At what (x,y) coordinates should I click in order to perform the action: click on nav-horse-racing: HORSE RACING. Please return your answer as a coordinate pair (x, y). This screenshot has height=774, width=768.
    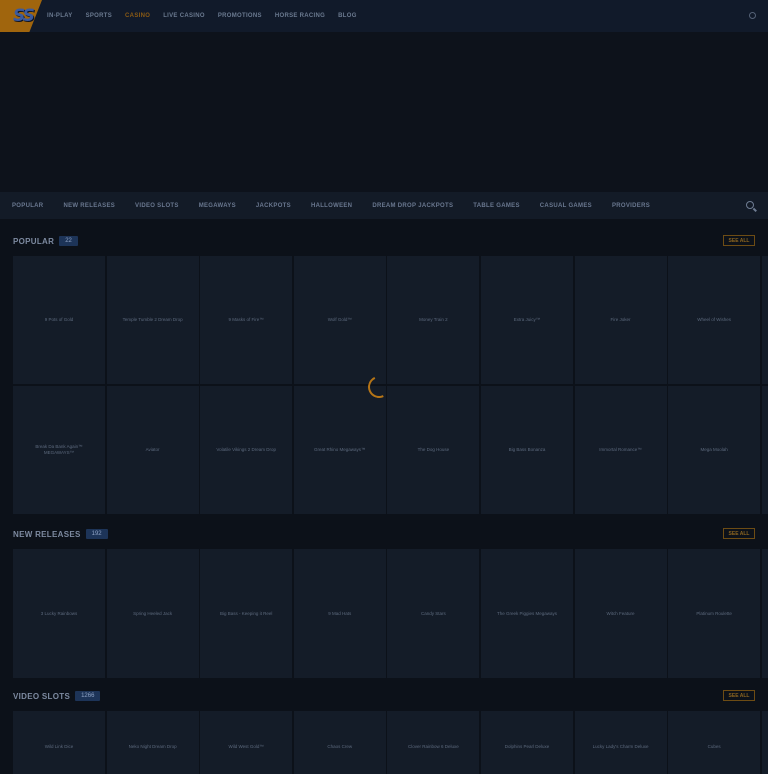
    Looking at the image, I should click on (300, 16).